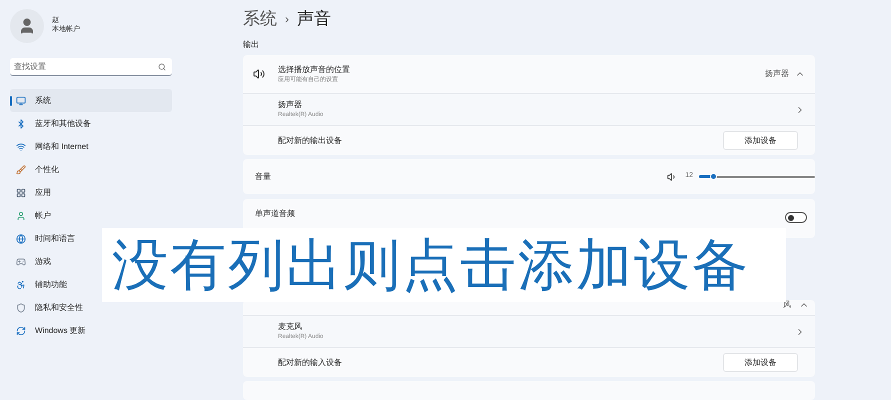 The width and height of the screenshot is (891, 400). Describe the element at coordinates (32, 261) in the screenshot. I see `nav-item: 游戏` at that location.